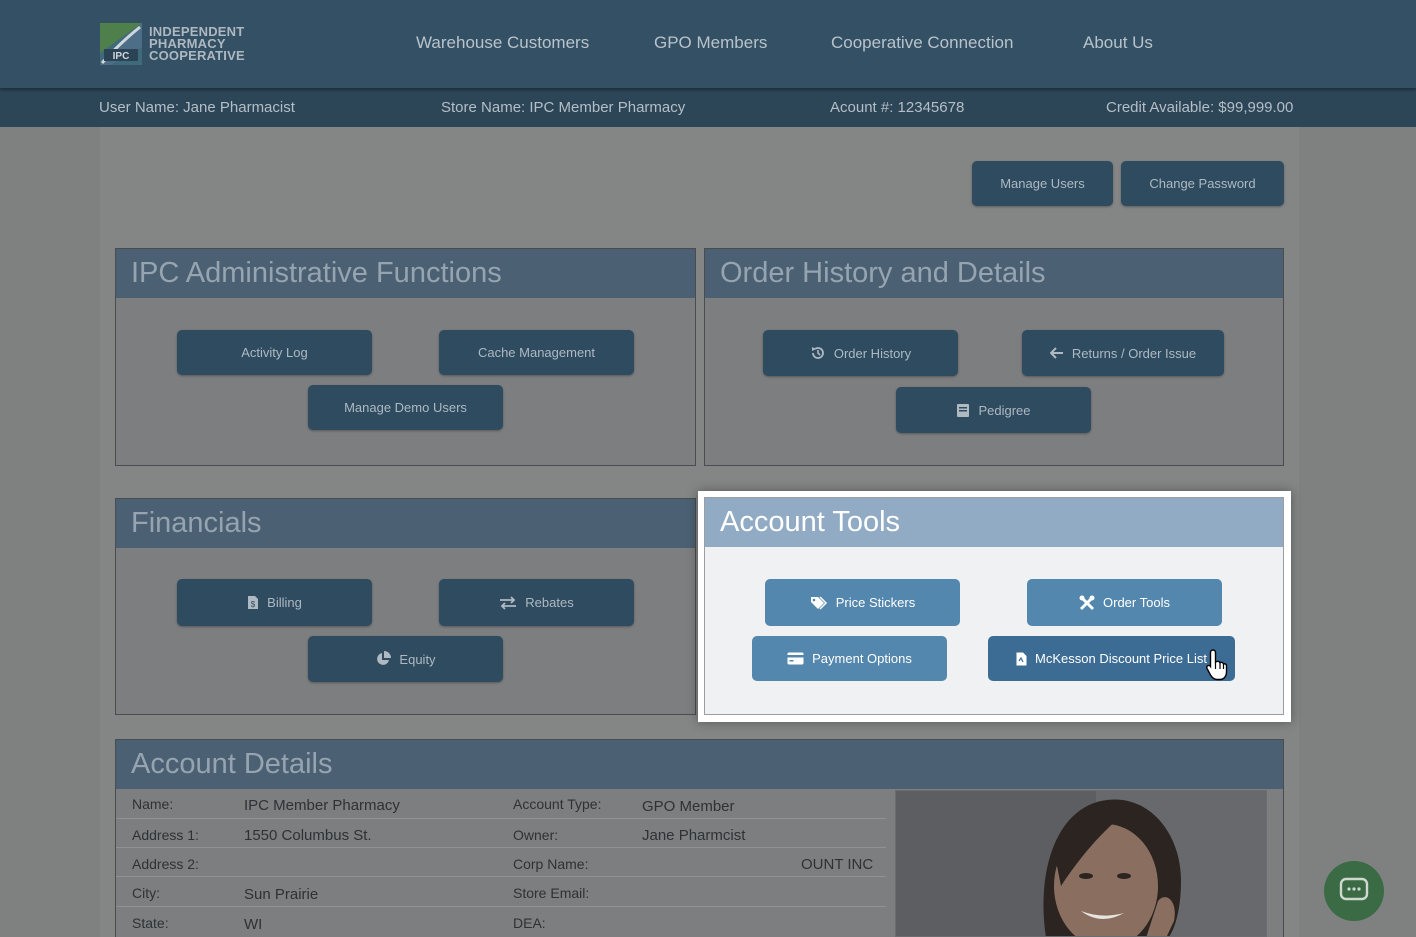 This screenshot has width=1416, height=937. Describe the element at coordinates (875, 602) in the screenshot. I see `price-stickers-label: Price Stickers` at that location.